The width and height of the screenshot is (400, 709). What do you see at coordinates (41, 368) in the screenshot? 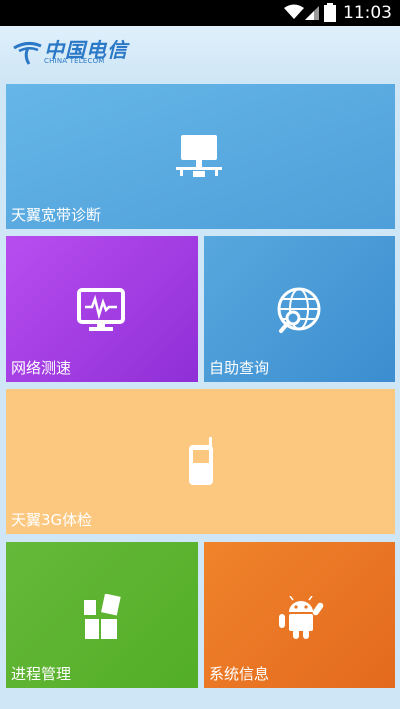
I see `tile-label: 网络测速` at bounding box center [41, 368].